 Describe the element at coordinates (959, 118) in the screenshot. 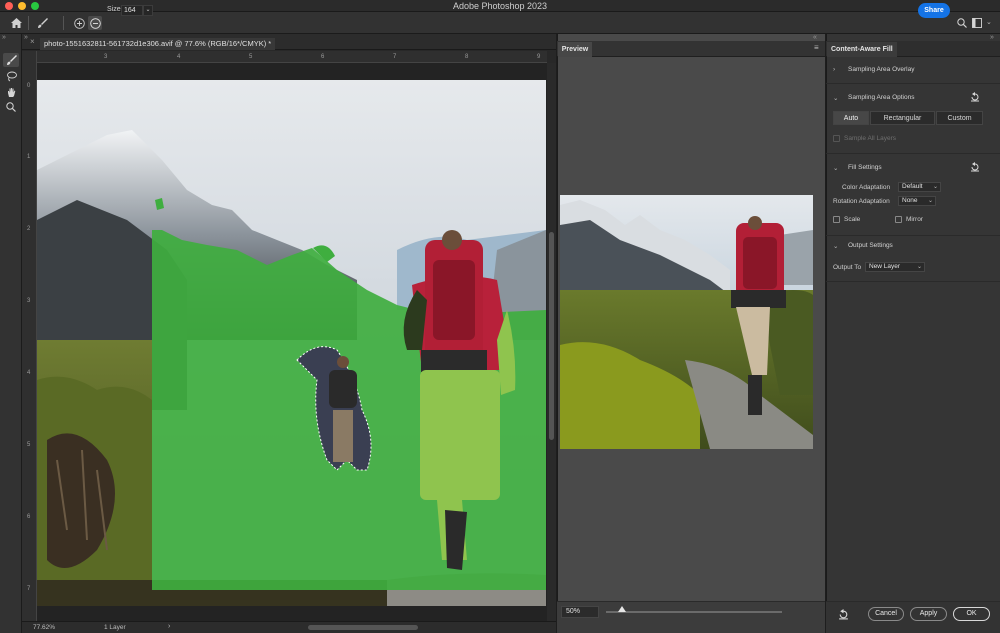

I see `sampling-mode-custom: Custom` at that location.